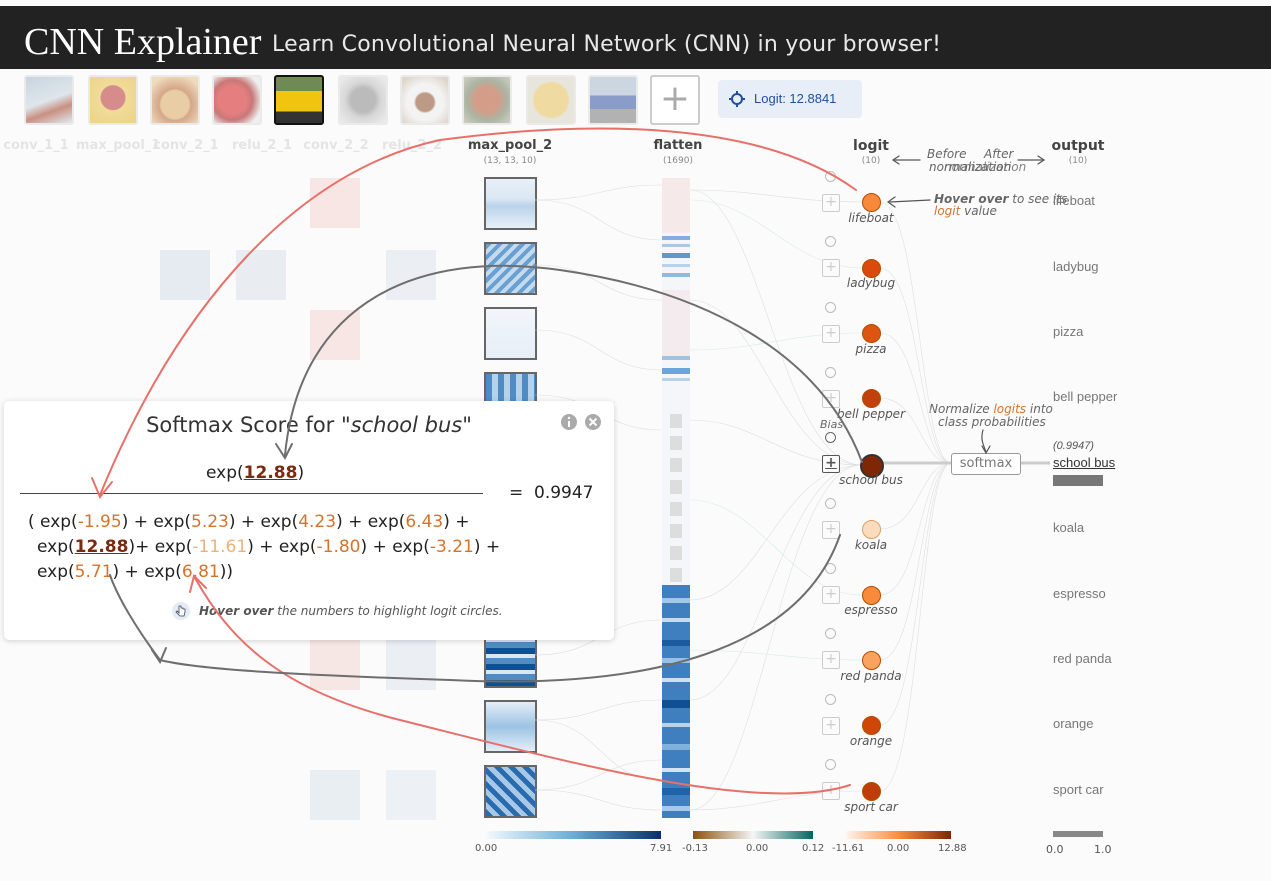  Describe the element at coordinates (201, 572) in the screenshot. I see `logit-term: 6.81` at that location.